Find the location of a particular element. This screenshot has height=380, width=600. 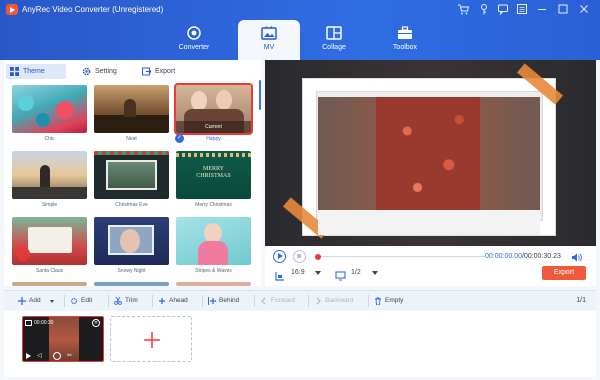

forward-label: Forward is located at coordinates (283, 300).